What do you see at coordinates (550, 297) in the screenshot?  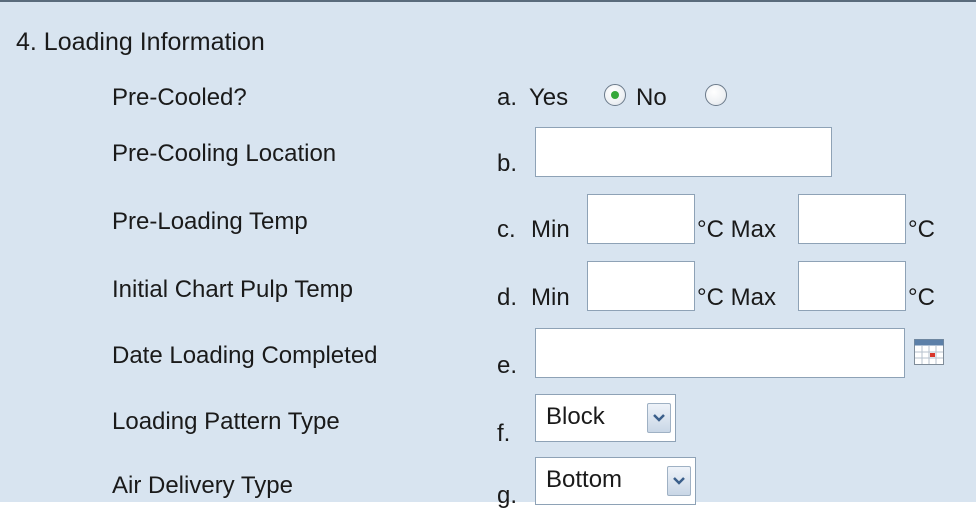 I see `initial-chart-pulp-temp-min-label: Min` at bounding box center [550, 297].